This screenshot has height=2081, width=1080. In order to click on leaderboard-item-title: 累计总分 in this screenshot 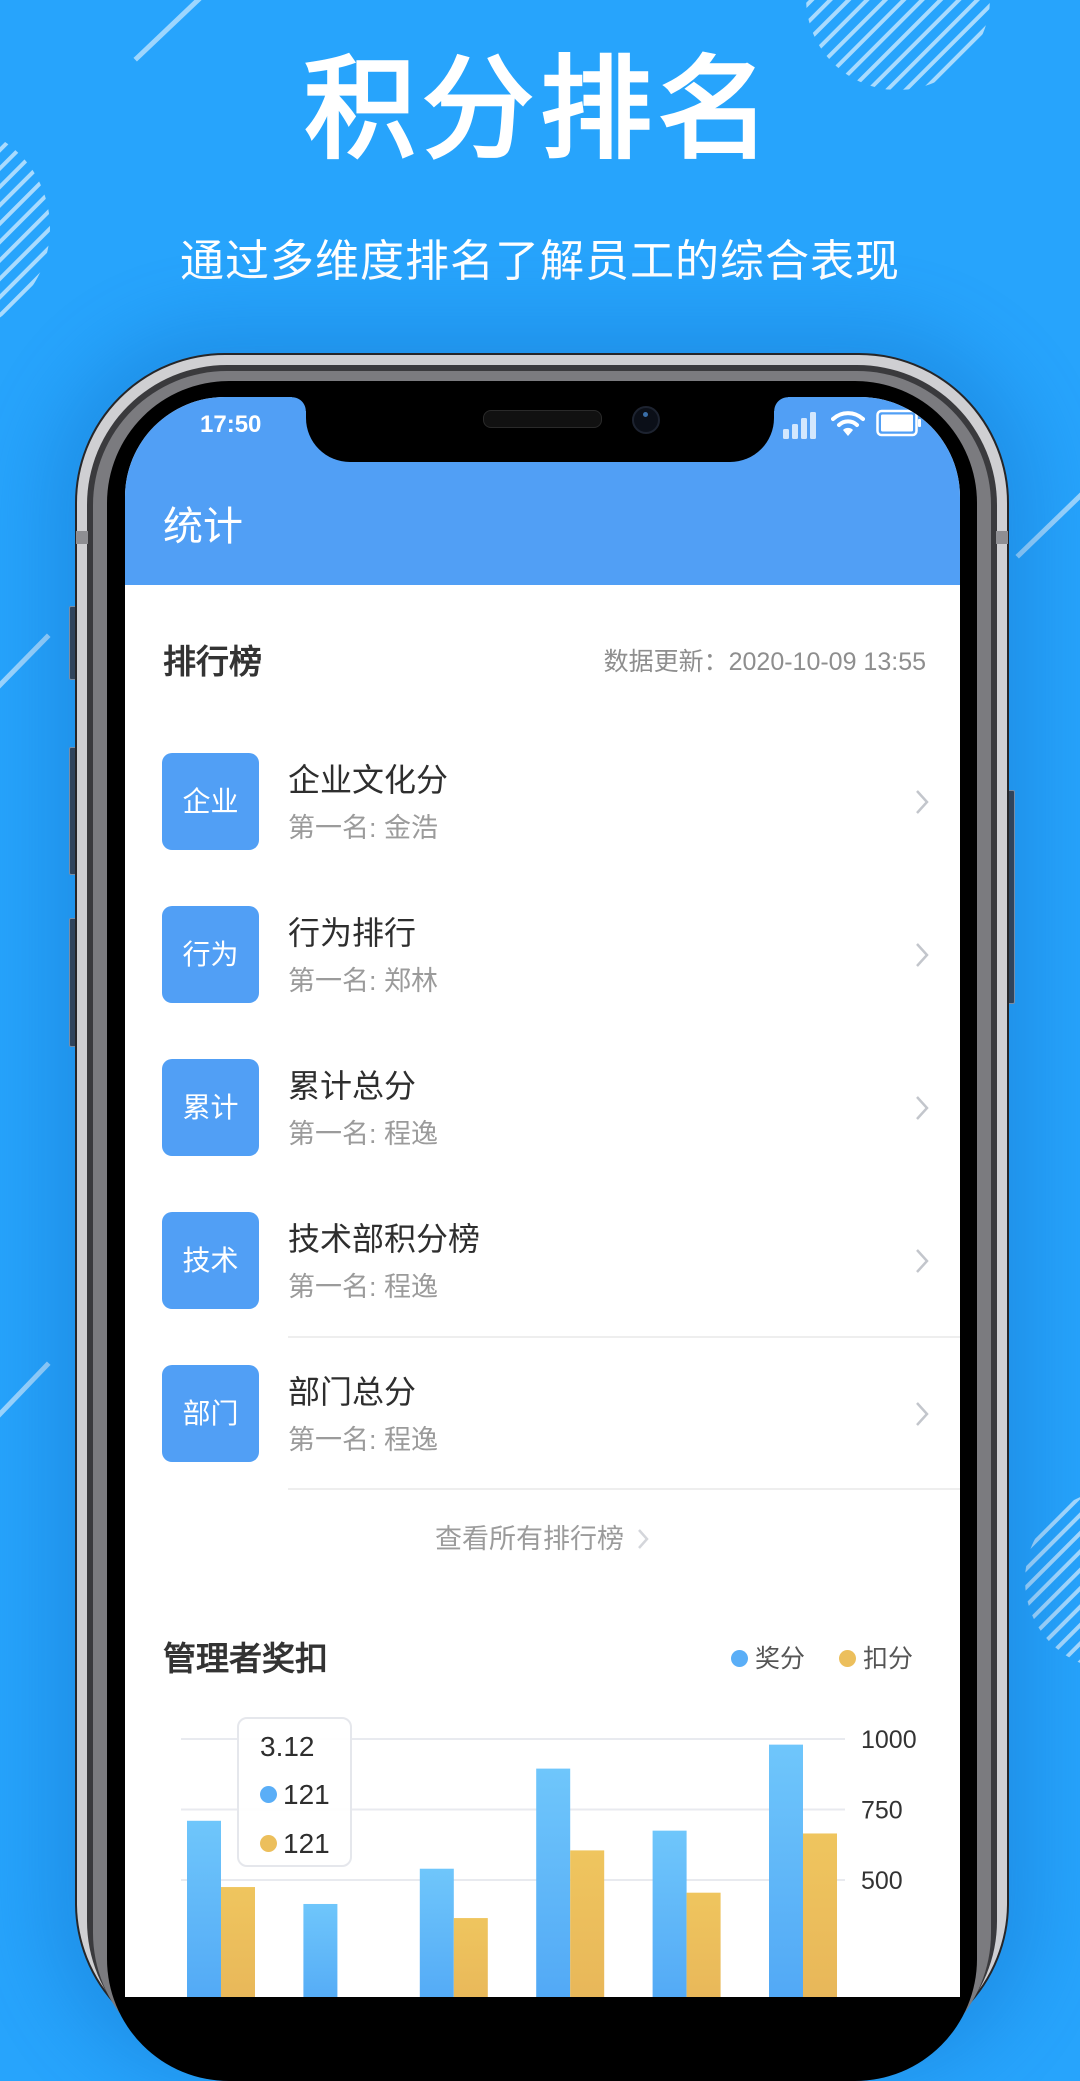, I will do `click(352, 1086)`.